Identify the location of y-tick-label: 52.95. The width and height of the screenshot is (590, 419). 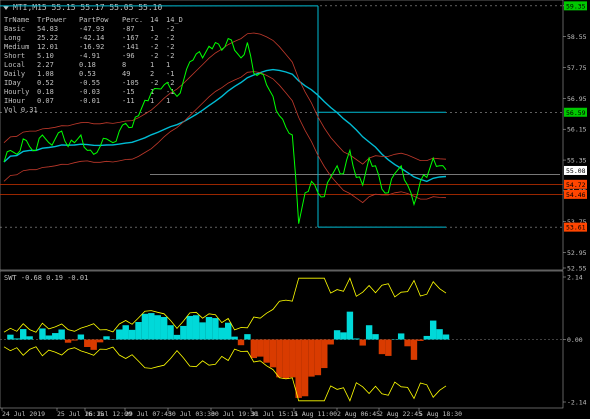
(577, 253).